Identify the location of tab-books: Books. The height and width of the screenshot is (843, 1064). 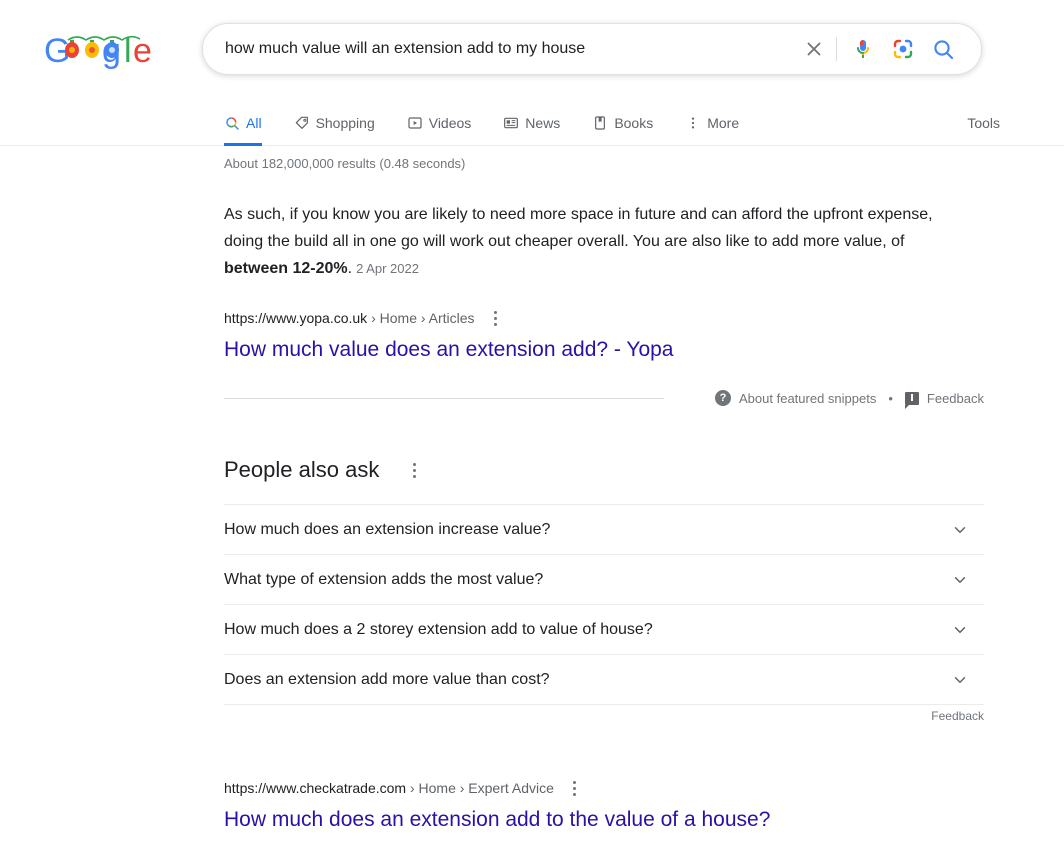
(630, 123).